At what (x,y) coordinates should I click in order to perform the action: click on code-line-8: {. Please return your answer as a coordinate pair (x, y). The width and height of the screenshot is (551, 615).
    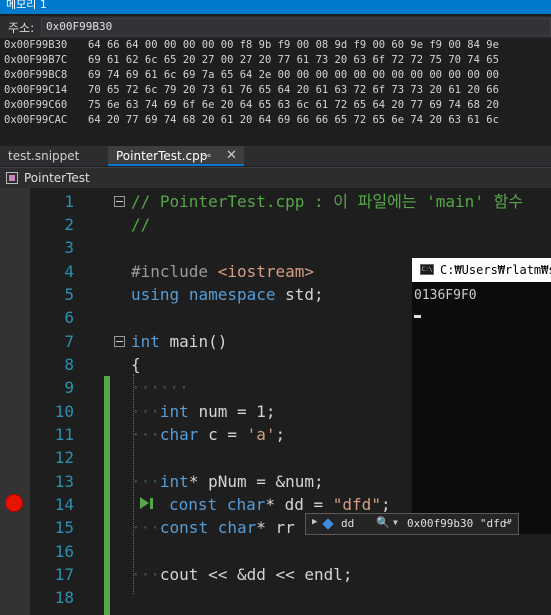
    Looking at the image, I should click on (136, 364).